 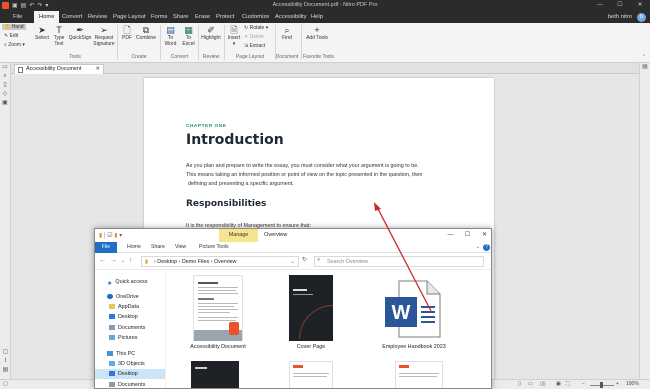 I want to click on delete-button: ✕ Delete, so click(x=254, y=37).